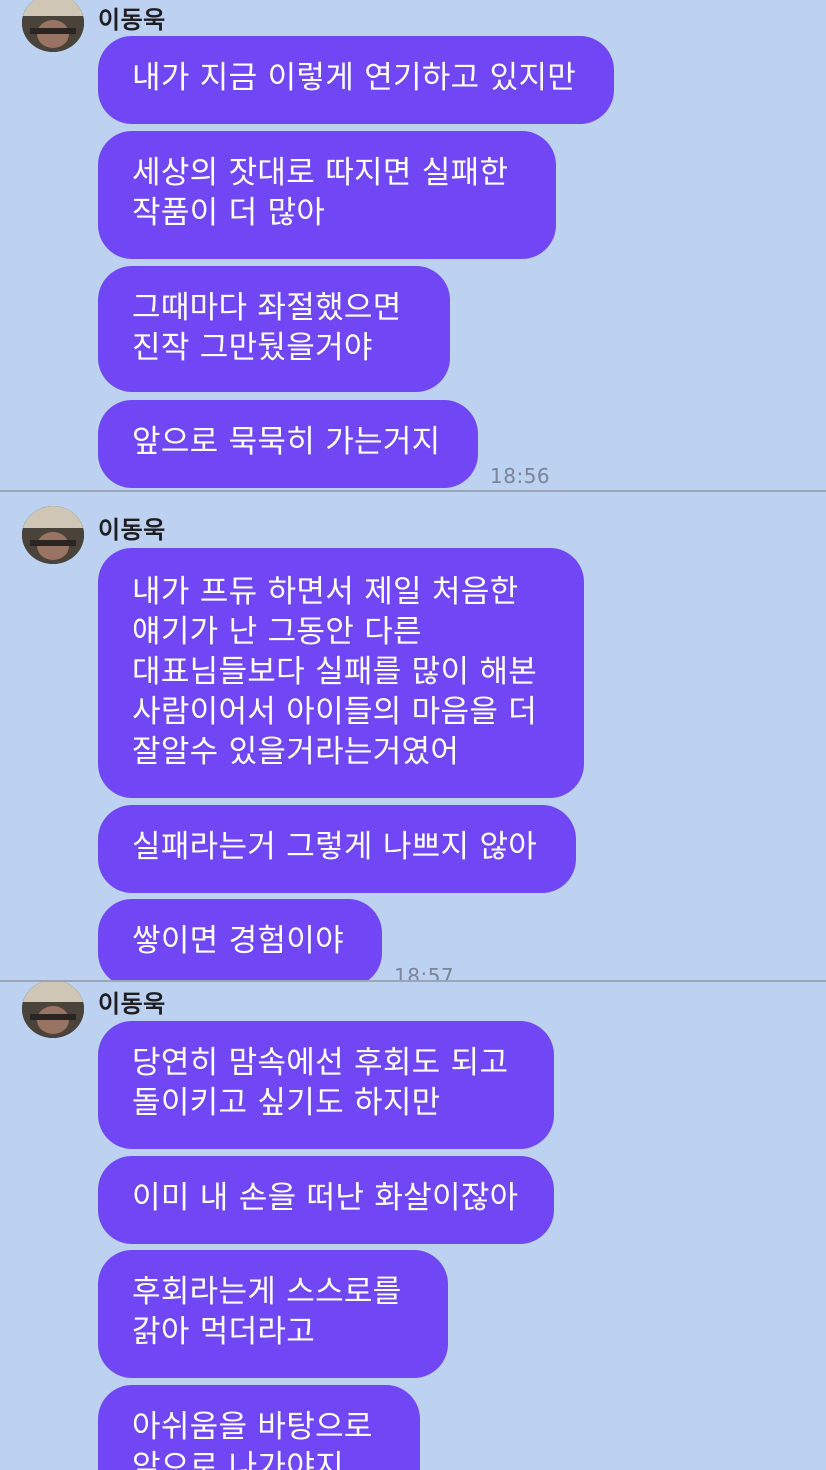 This screenshot has height=1470, width=826. Describe the element at coordinates (240, 939) in the screenshot. I see `message-bubble: 쌓이면 경험이야` at that location.